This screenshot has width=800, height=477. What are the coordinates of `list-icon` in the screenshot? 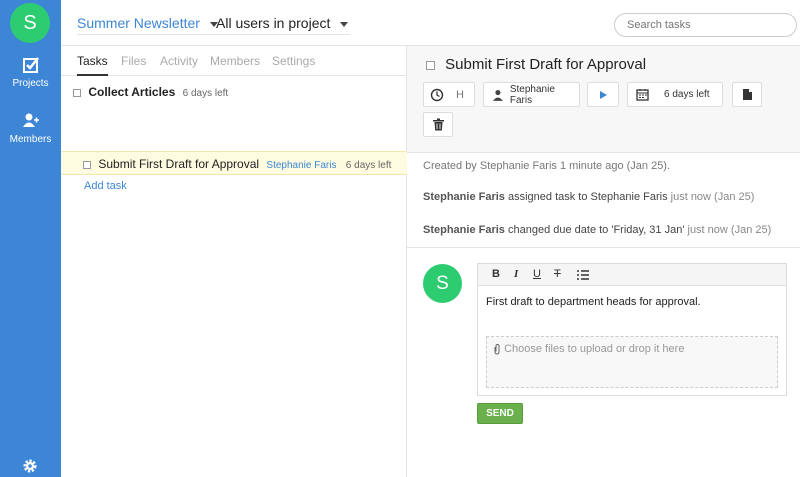 It's located at (583, 275).